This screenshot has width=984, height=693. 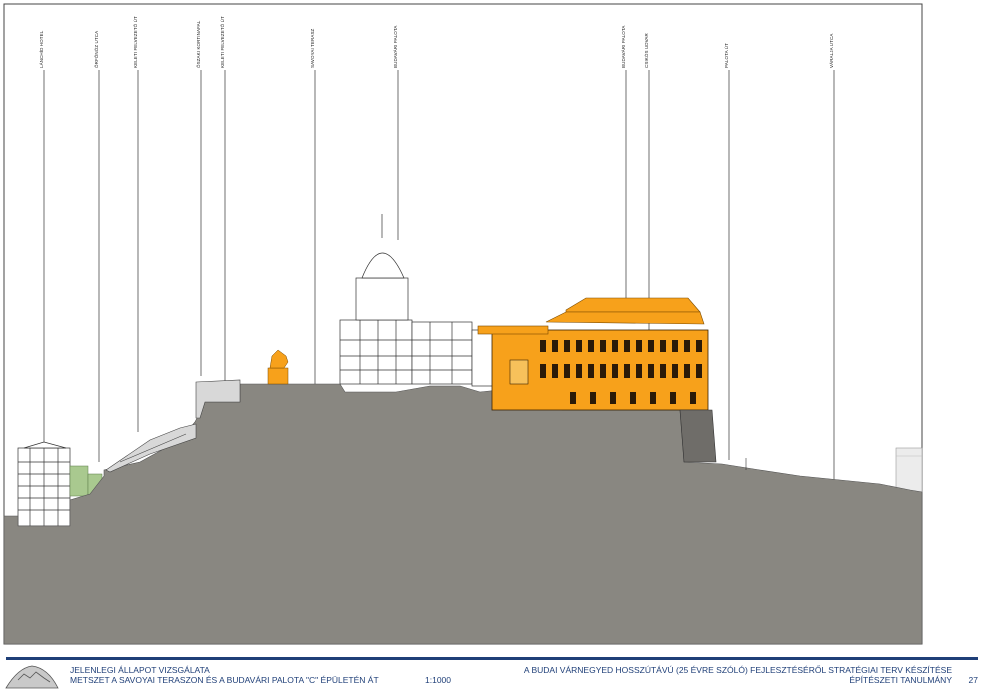 What do you see at coordinates (726, 55) in the screenshot?
I see `label-palota-ut: PALOTA ÚT` at bounding box center [726, 55].